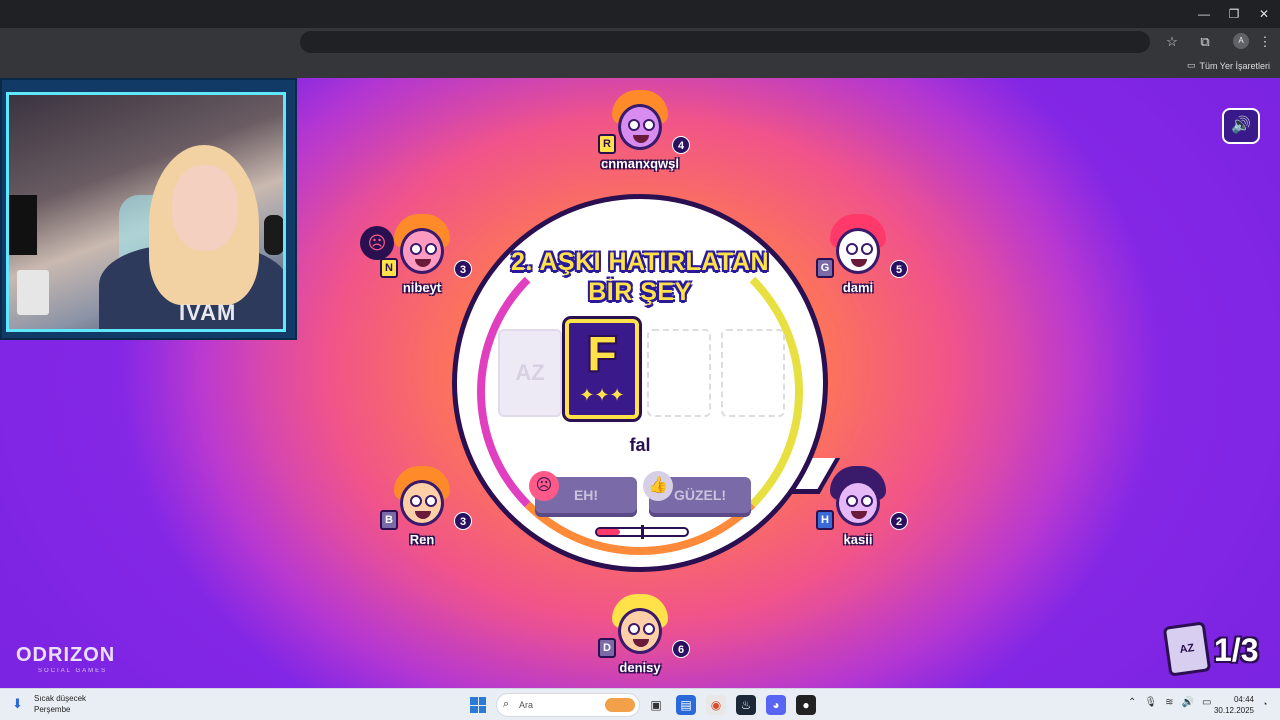 The image size is (1280, 720). What do you see at coordinates (899, 269) in the screenshot?
I see `score-badge: 5` at bounding box center [899, 269].